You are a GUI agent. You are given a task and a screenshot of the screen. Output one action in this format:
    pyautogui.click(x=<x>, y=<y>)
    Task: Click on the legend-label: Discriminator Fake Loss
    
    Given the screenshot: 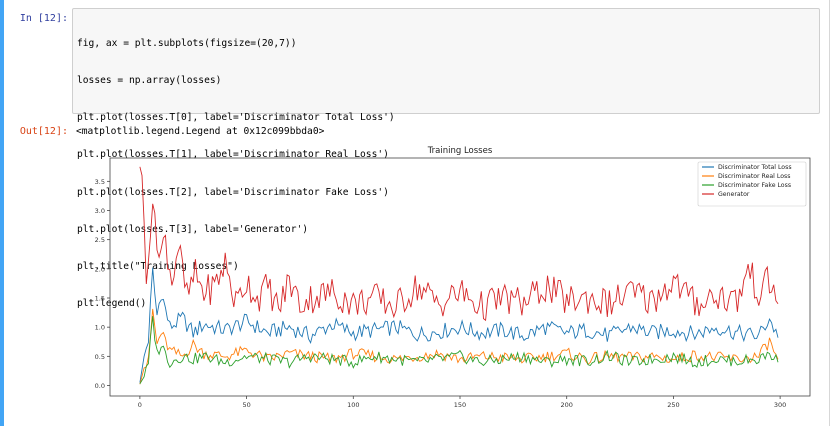 What is the action you would take?
    pyautogui.click(x=754, y=185)
    